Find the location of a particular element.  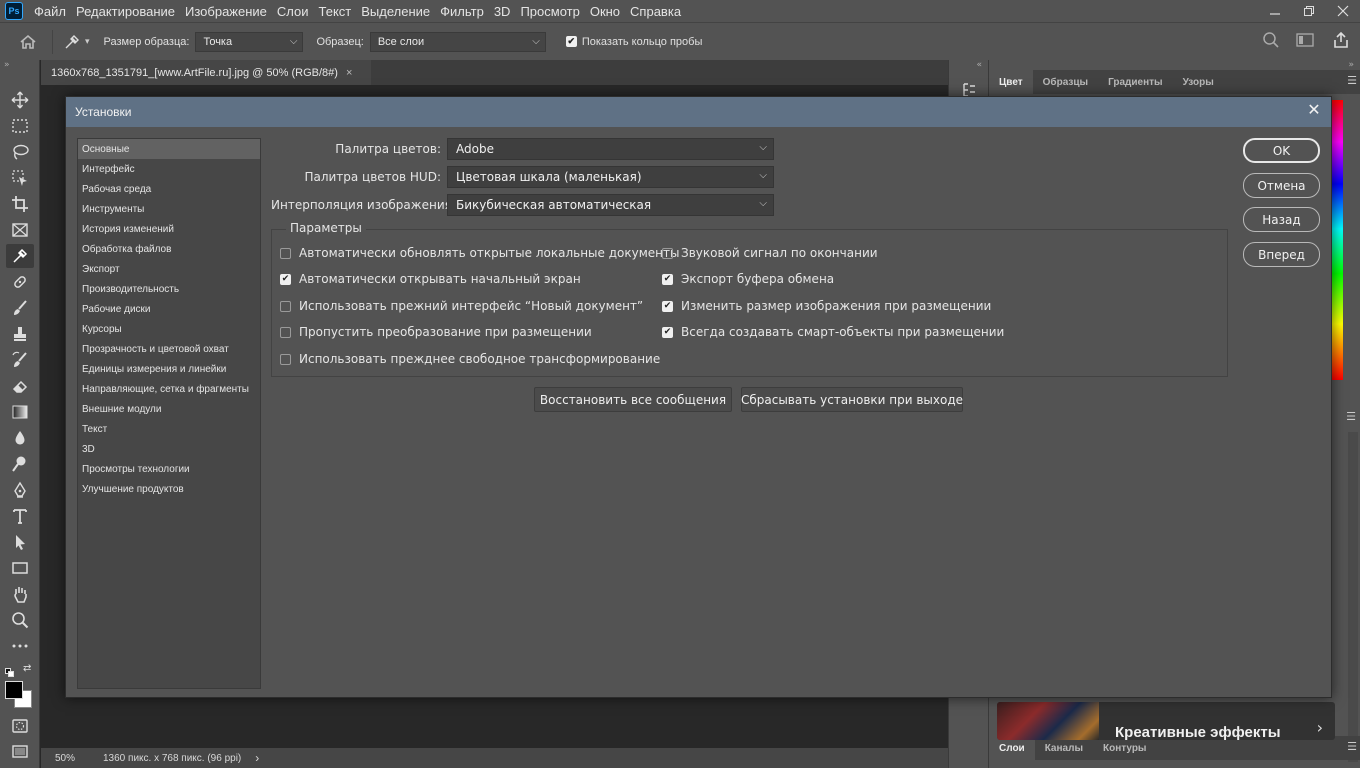

color-spectrum is located at coordinates (1337, 240).